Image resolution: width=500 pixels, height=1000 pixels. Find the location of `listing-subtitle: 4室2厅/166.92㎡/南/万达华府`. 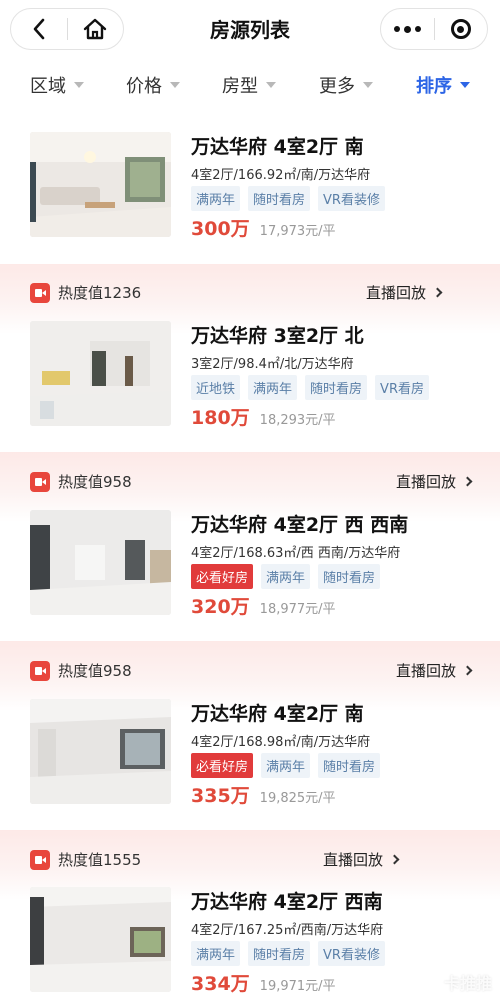

listing-subtitle: 4室2厅/166.92㎡/南/万达华府 is located at coordinates (281, 175).